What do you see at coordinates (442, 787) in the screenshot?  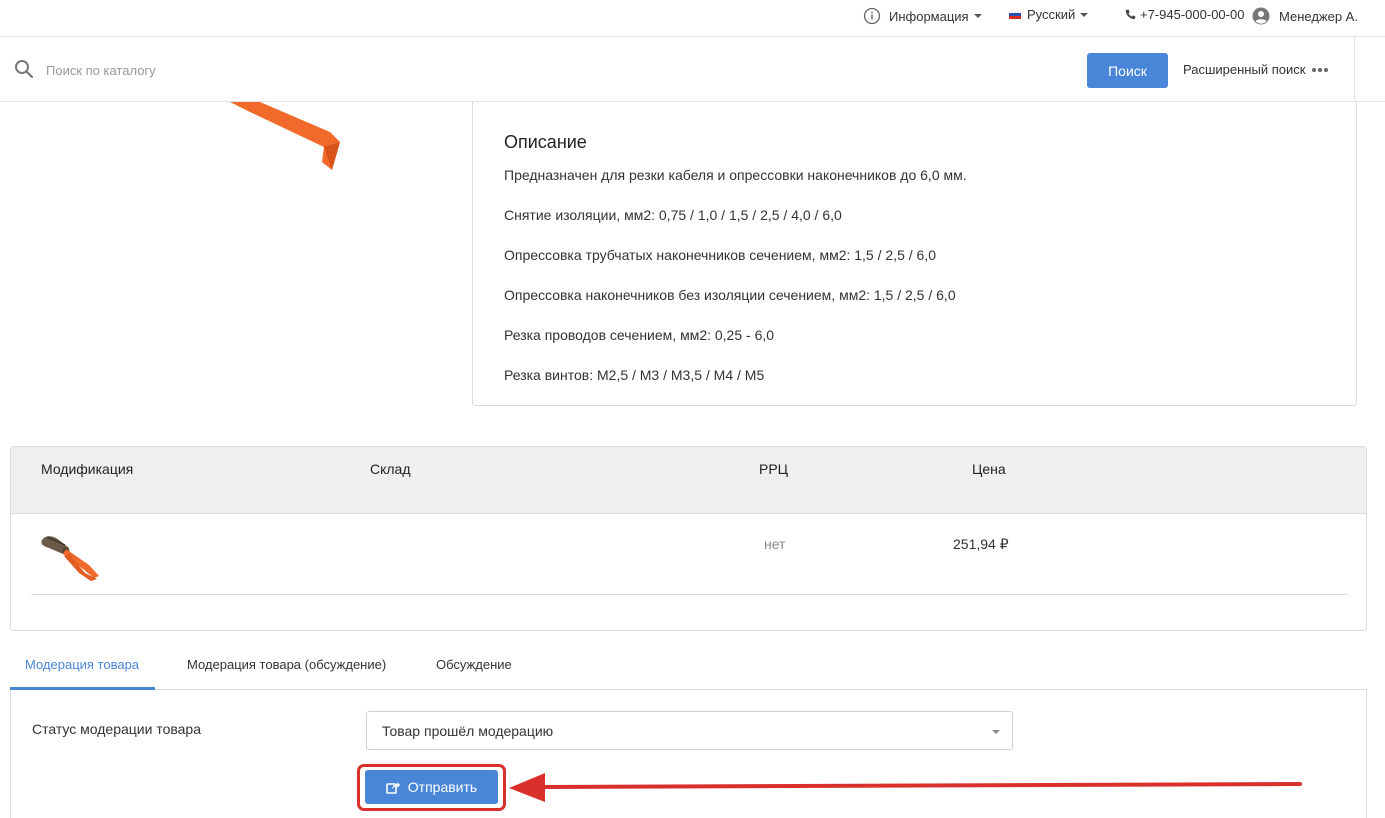 I see `submit-button-label: Отправить` at bounding box center [442, 787].